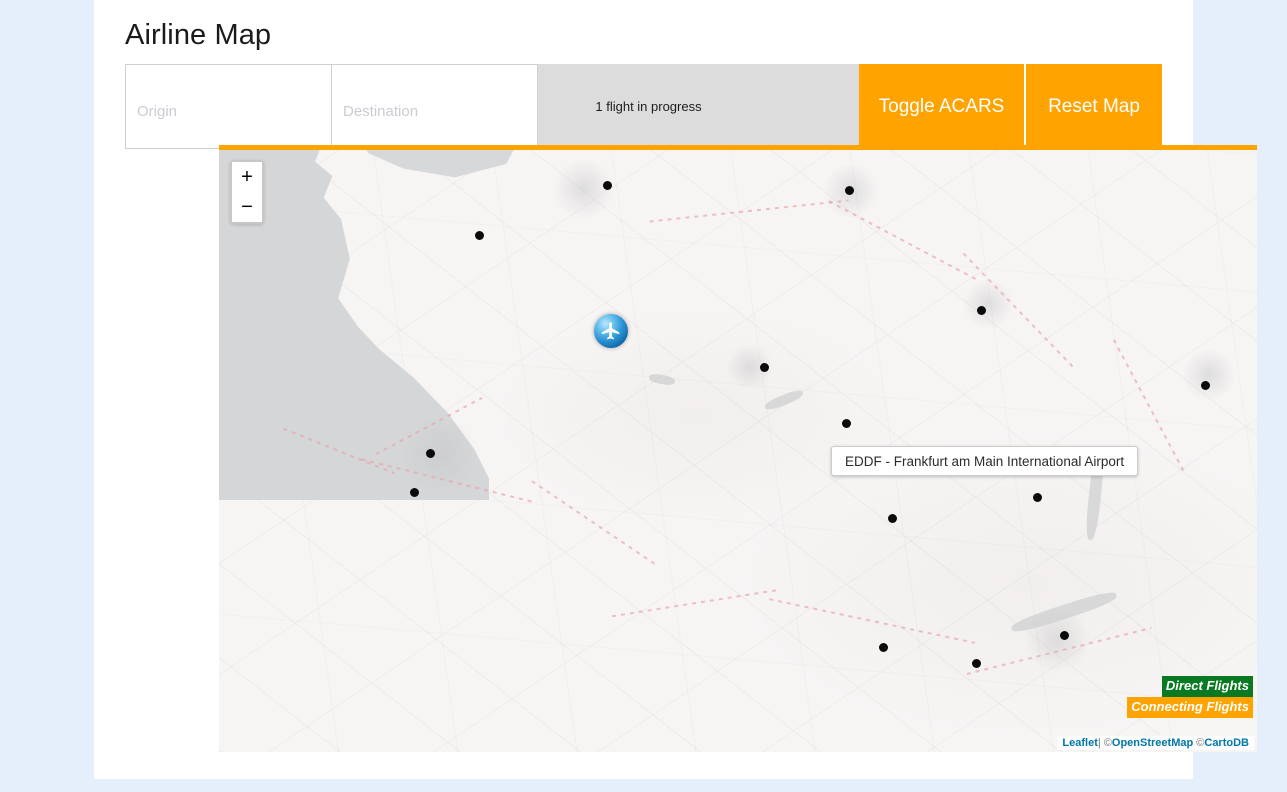 The height and width of the screenshot is (792, 1287). What do you see at coordinates (435, 106) in the screenshot?
I see `destination-input` at bounding box center [435, 106].